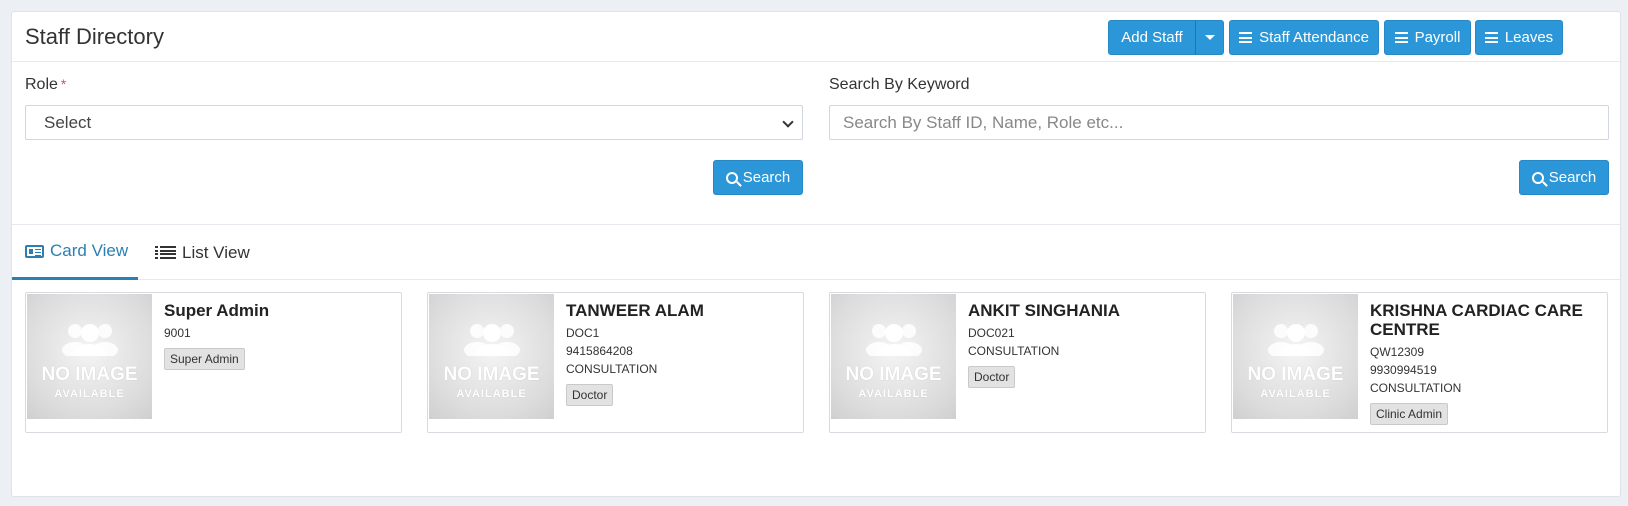  I want to click on view-tabs: Card View List View, so click(816, 252).